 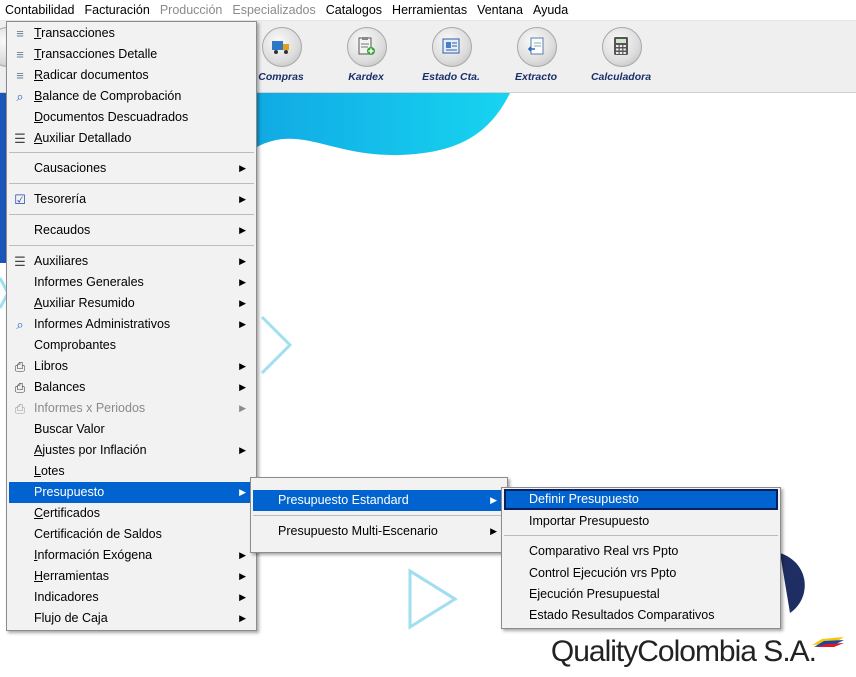 I want to click on contabilidad-item-label: Documentos Descuadrados, so click(x=111, y=117).